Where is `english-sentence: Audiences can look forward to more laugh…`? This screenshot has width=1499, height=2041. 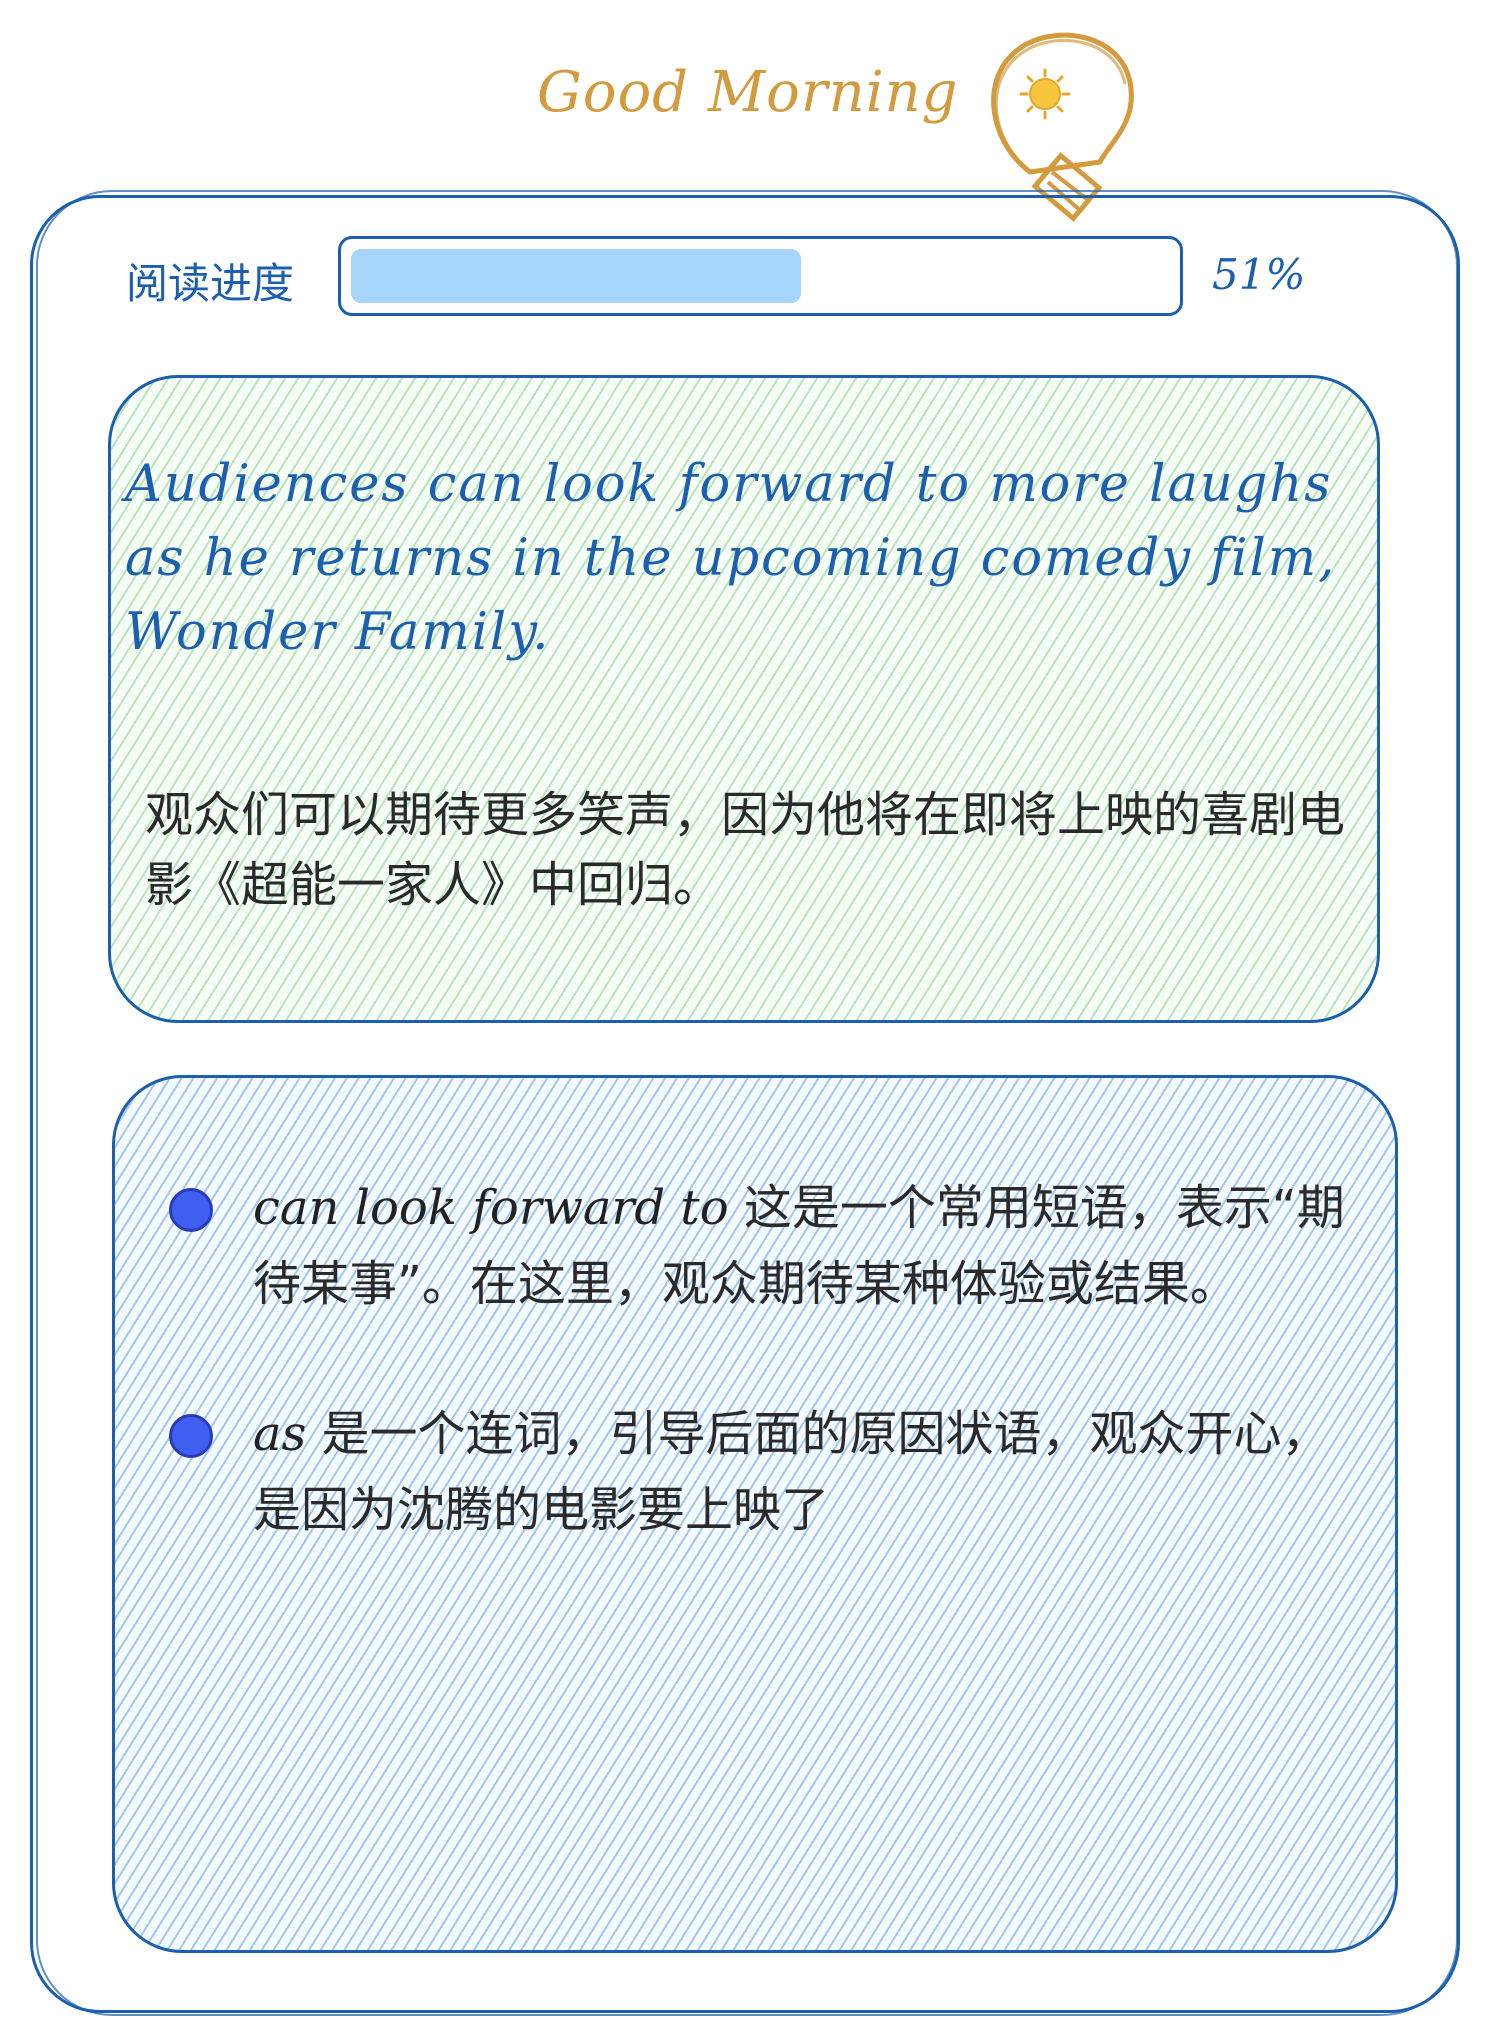 english-sentence: Audiences can look forward to more laugh… is located at coordinates (731, 558).